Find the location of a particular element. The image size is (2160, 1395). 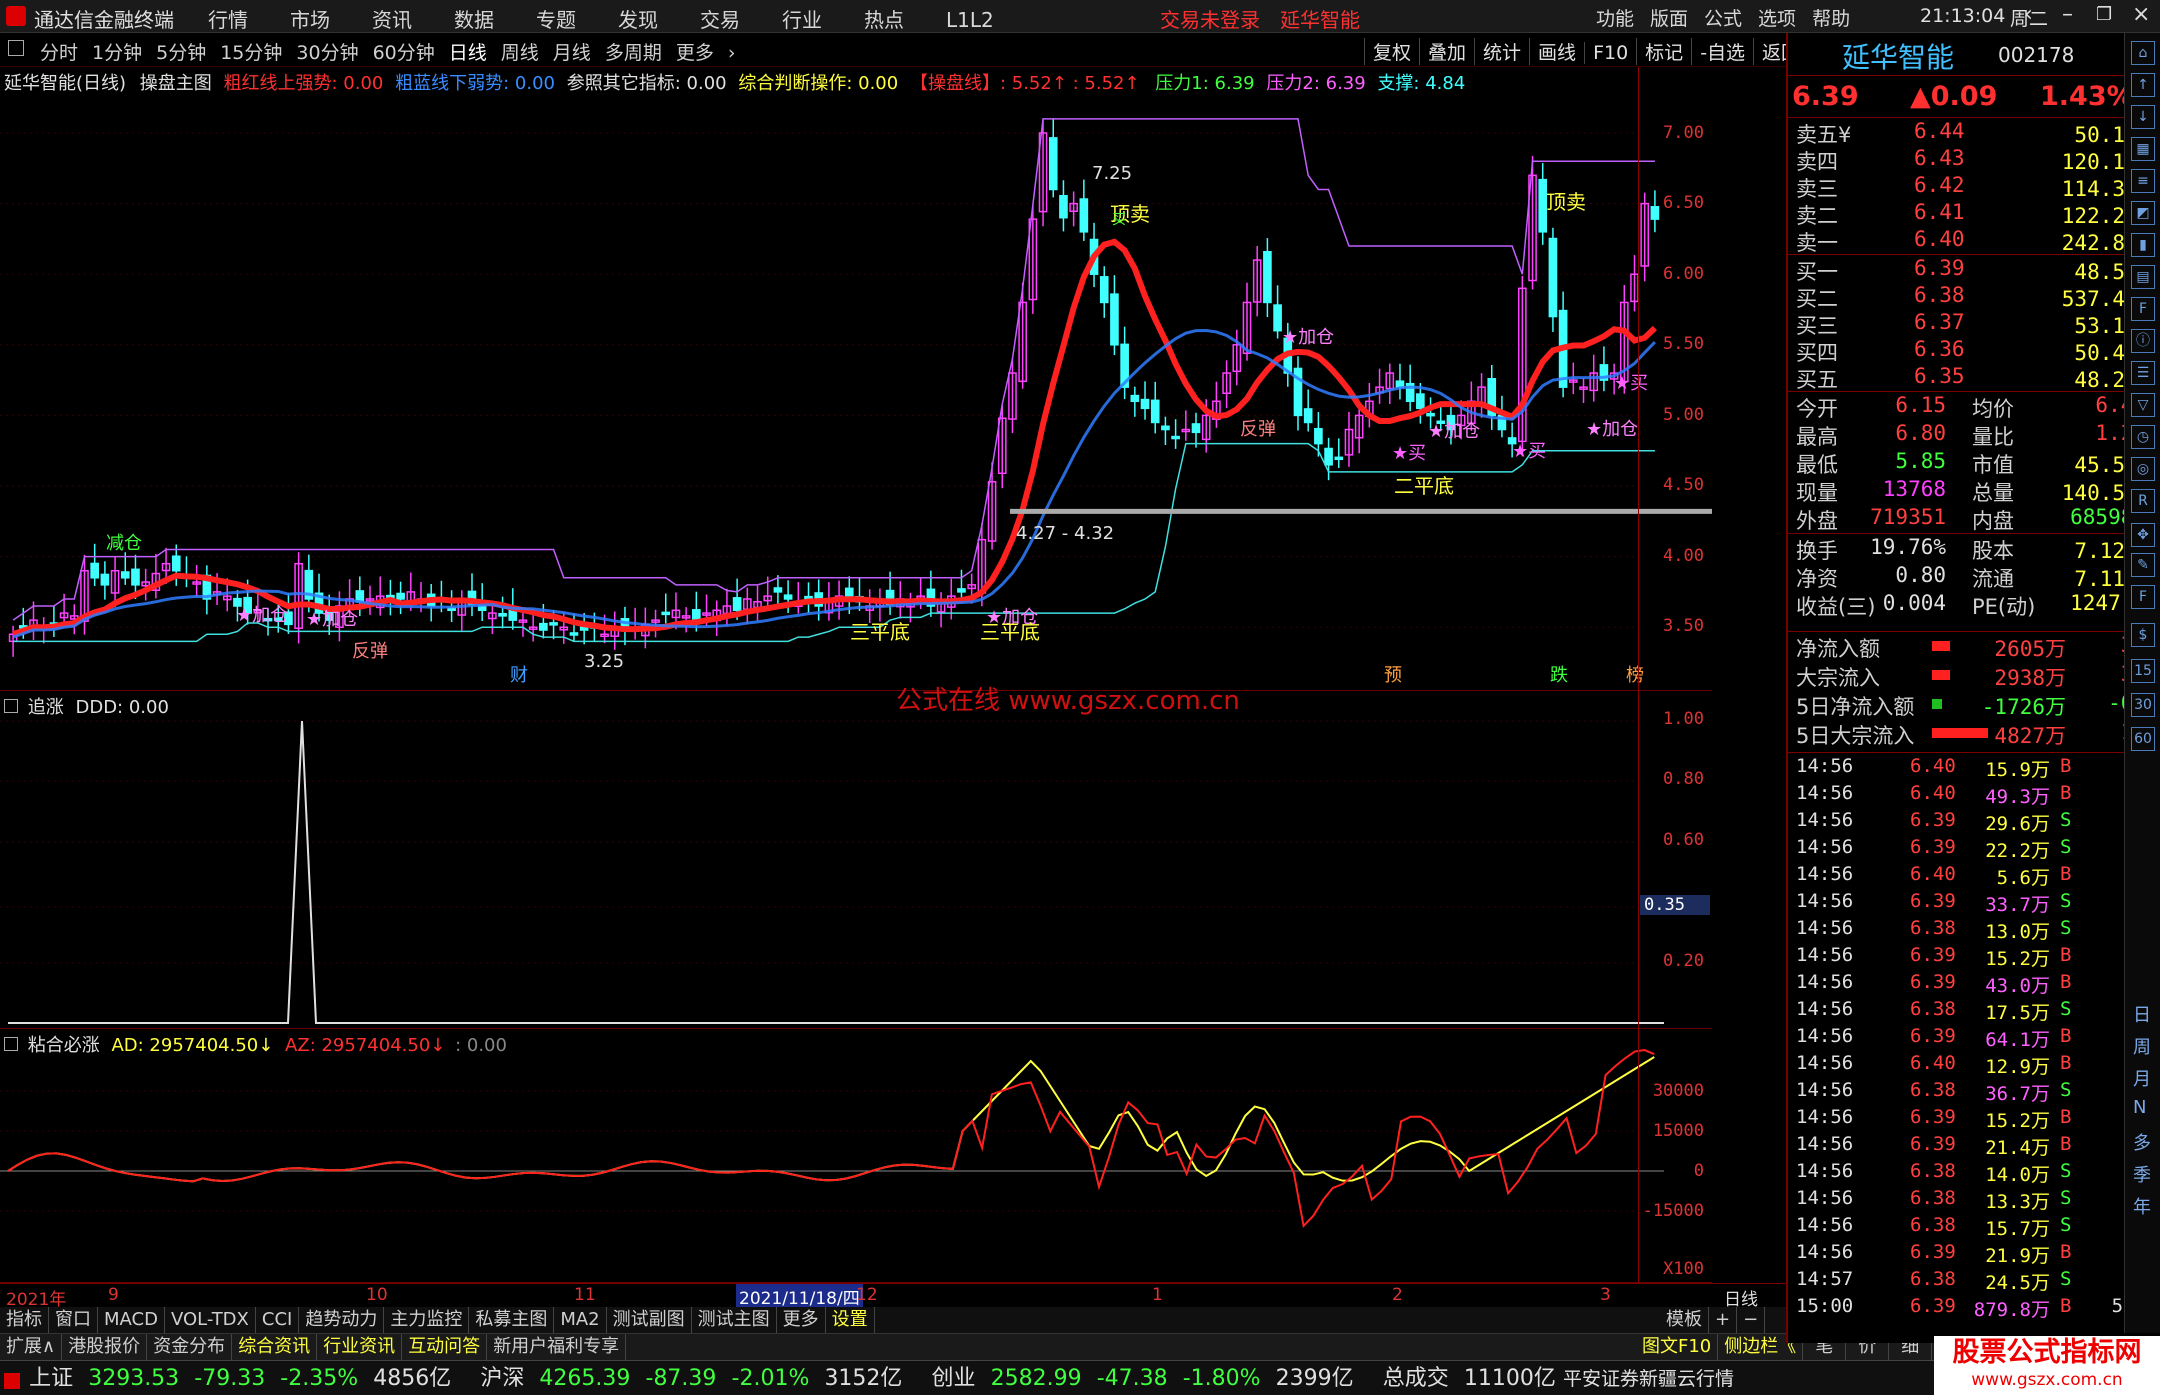

rsi-icon: R is located at coordinates (2143, 501).